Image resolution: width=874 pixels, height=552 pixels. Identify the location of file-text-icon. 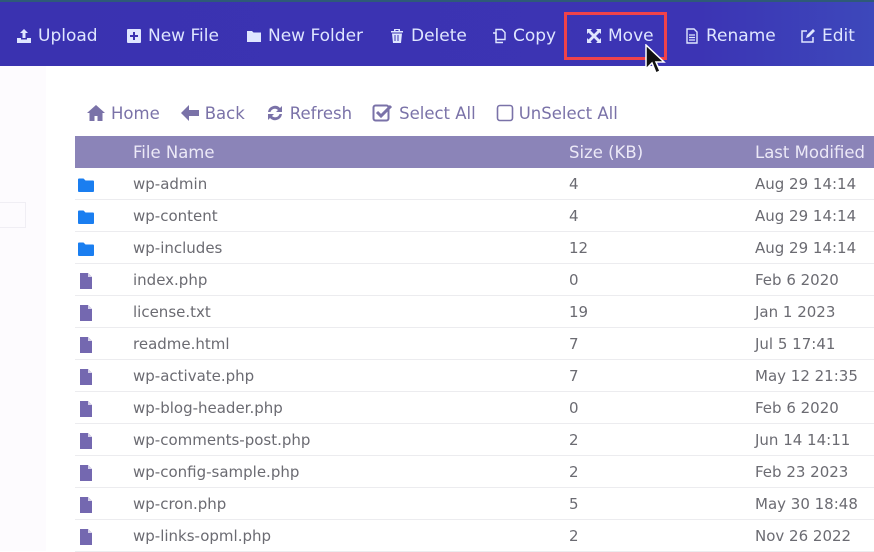
(692, 36).